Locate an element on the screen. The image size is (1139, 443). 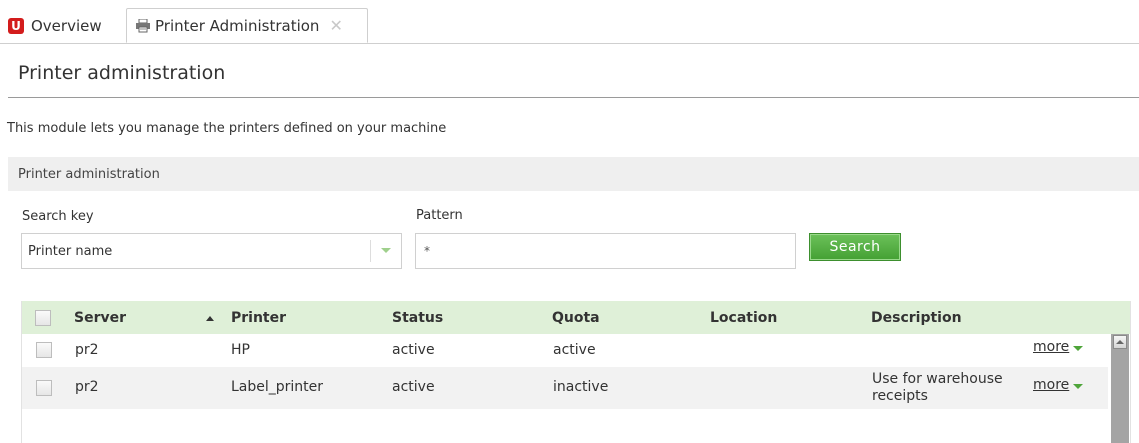
column-header-printer: Printer is located at coordinates (258, 318).